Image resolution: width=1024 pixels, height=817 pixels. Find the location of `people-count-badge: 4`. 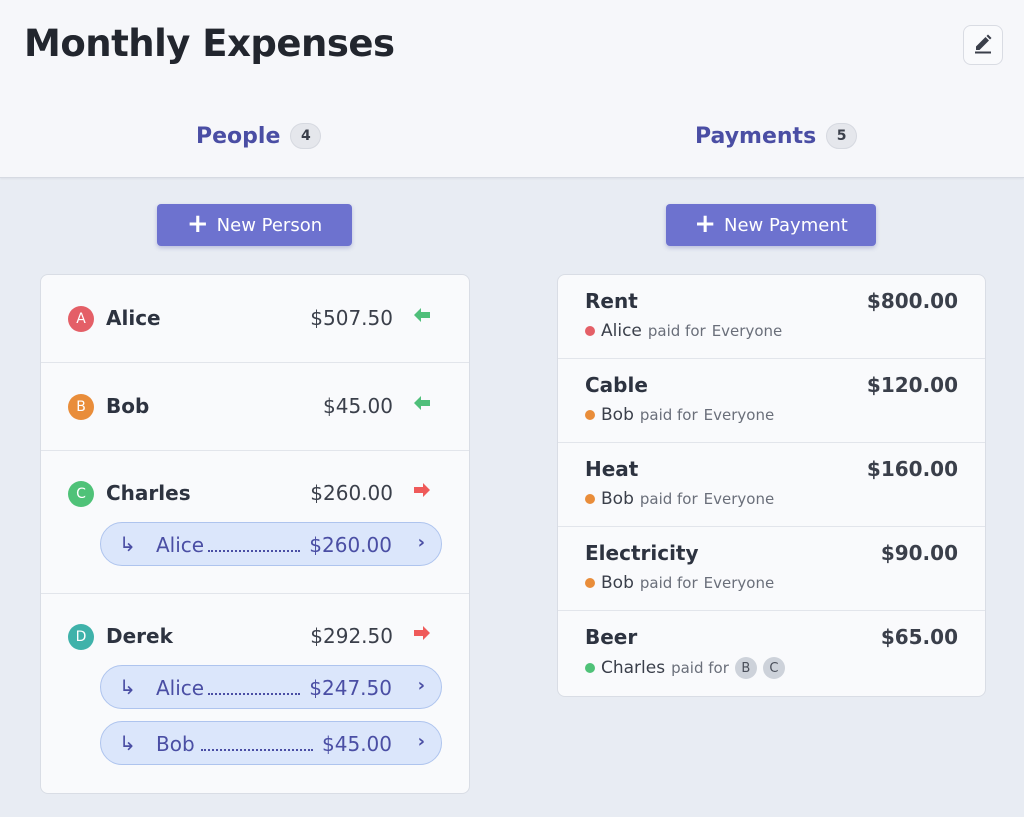

people-count-badge: 4 is located at coordinates (306, 136).